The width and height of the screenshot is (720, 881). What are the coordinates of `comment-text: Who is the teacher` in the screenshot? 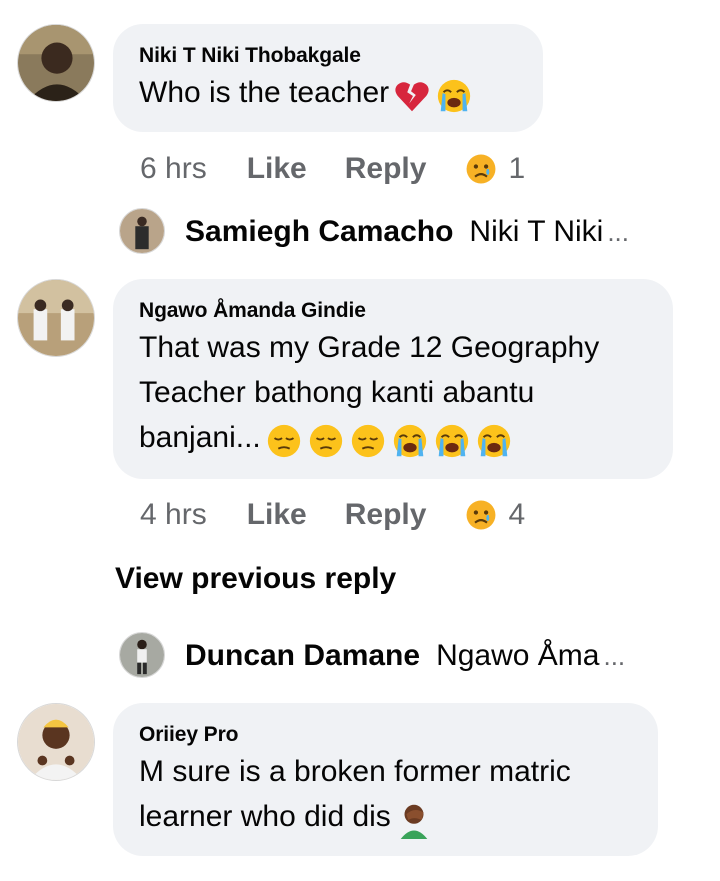 It's located at (328, 93).